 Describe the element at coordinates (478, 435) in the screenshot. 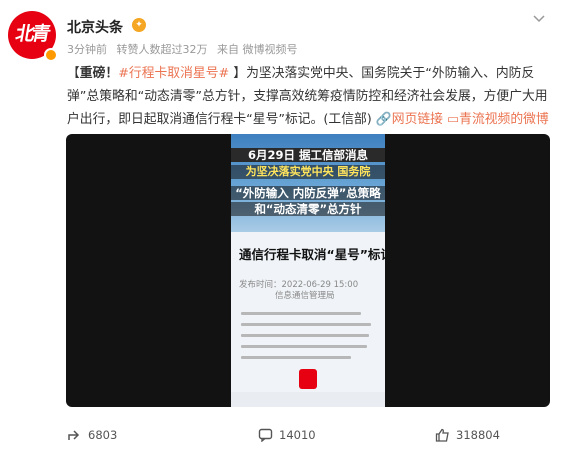

I see `like-count: 318804` at that location.